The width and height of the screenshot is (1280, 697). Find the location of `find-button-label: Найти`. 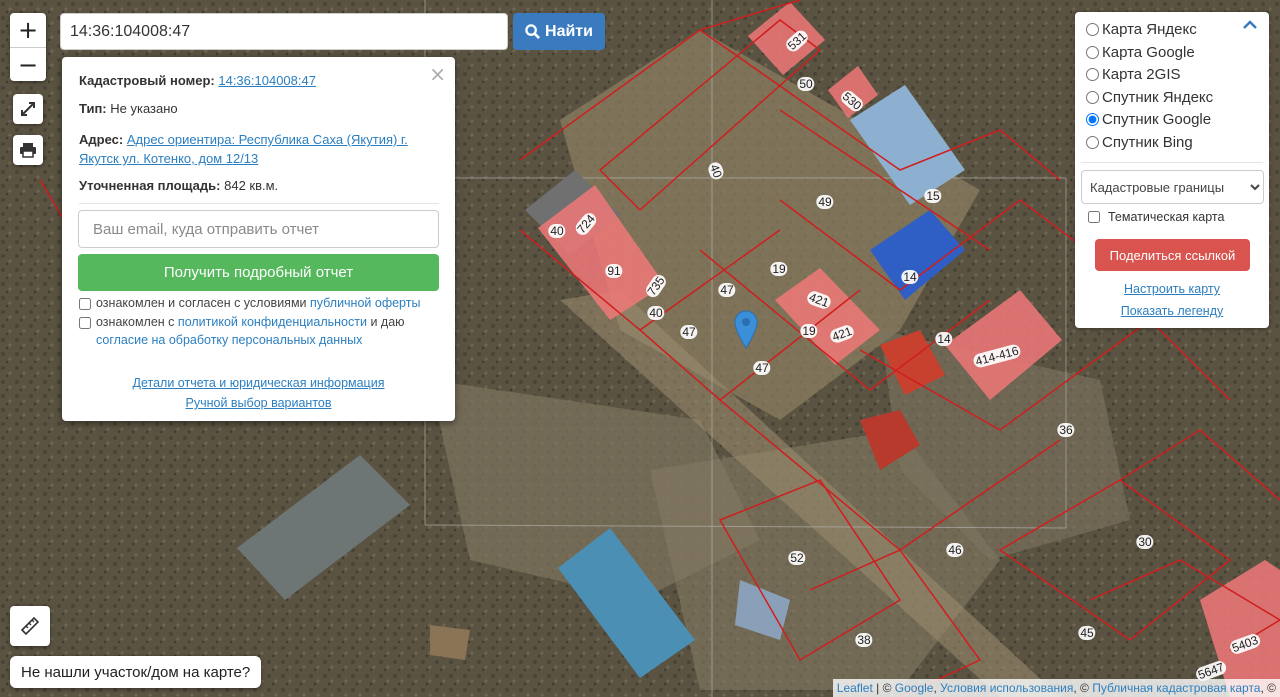

find-button-label: Найти is located at coordinates (569, 31).